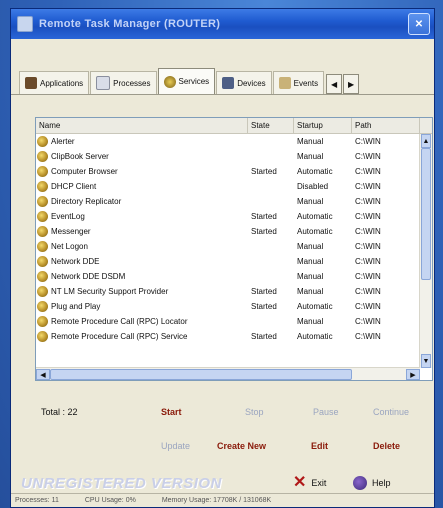  I want to click on service-name-cell: Plug and Play, so click(142, 306).